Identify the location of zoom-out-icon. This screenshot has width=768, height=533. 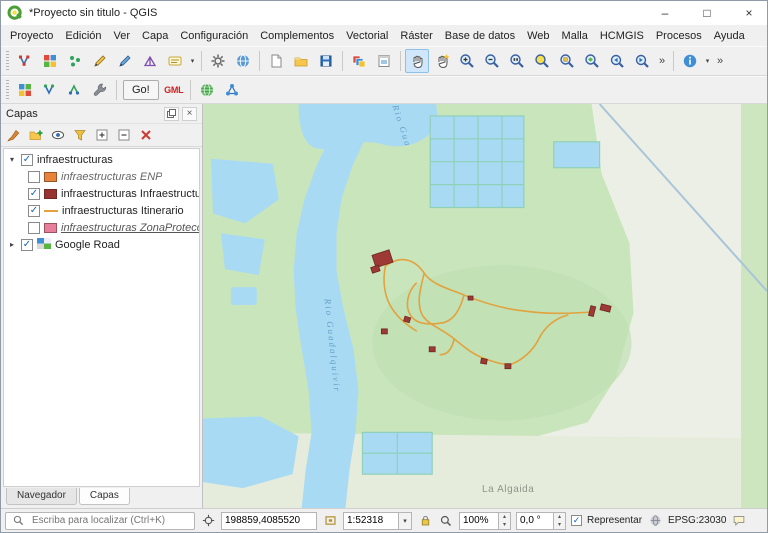
(492, 61).